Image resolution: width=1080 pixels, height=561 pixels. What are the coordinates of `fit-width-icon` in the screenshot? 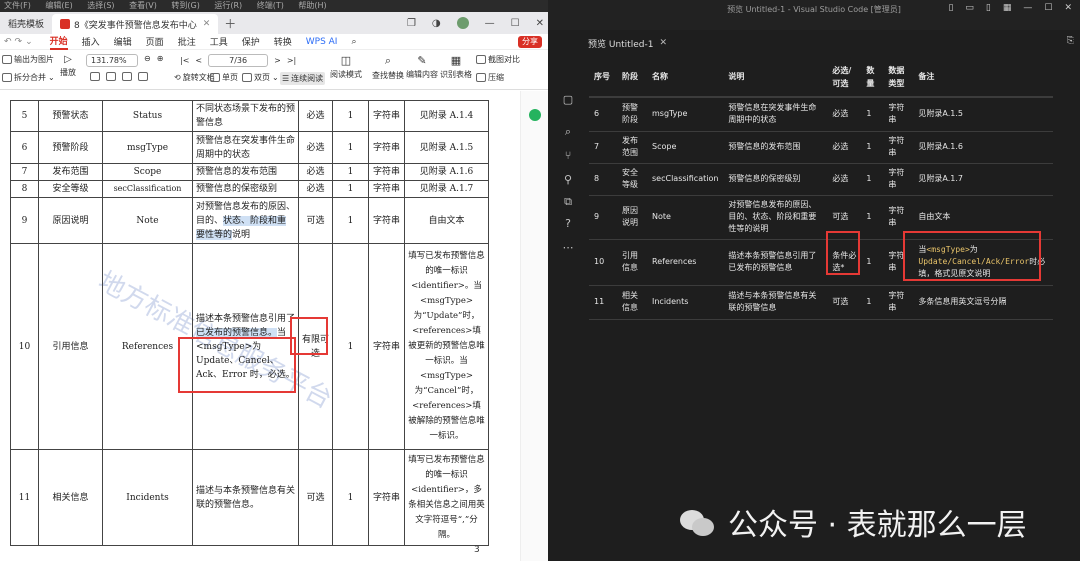 It's located at (95, 76).